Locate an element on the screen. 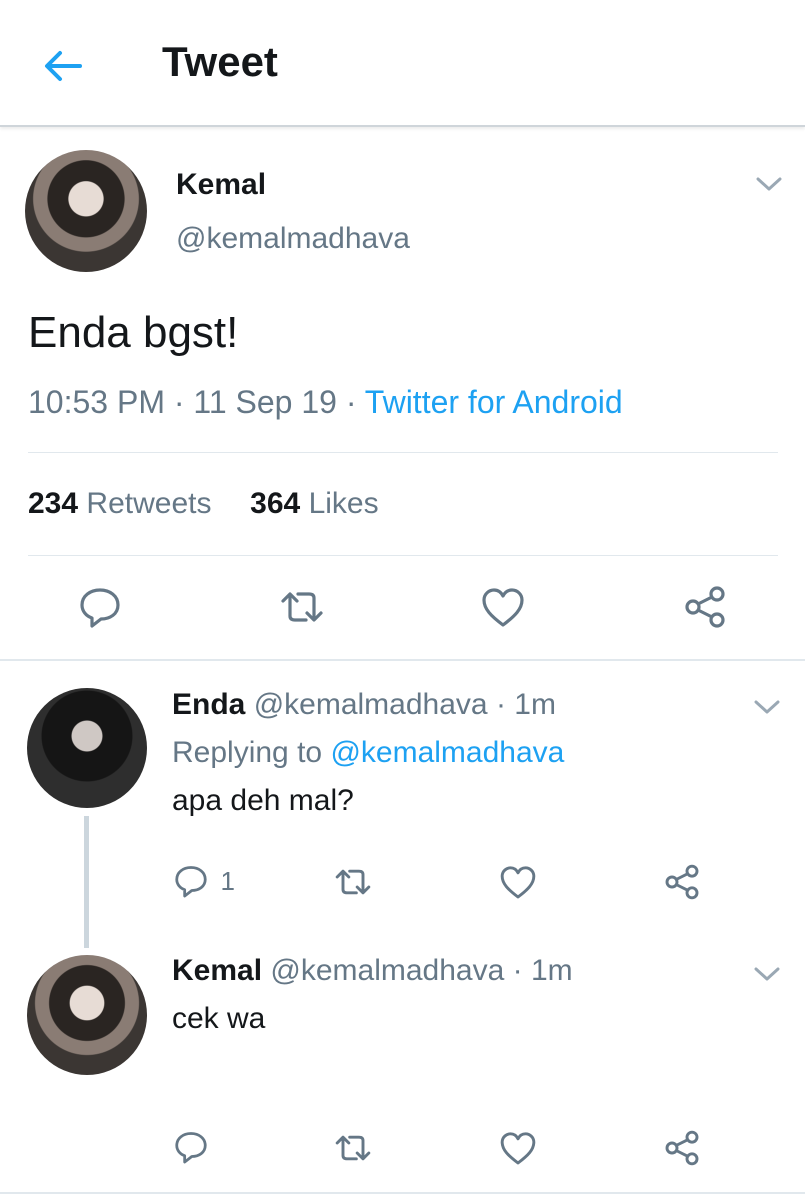 This screenshot has width=805, height=1200. reply-count: 1 is located at coordinates (227, 880).